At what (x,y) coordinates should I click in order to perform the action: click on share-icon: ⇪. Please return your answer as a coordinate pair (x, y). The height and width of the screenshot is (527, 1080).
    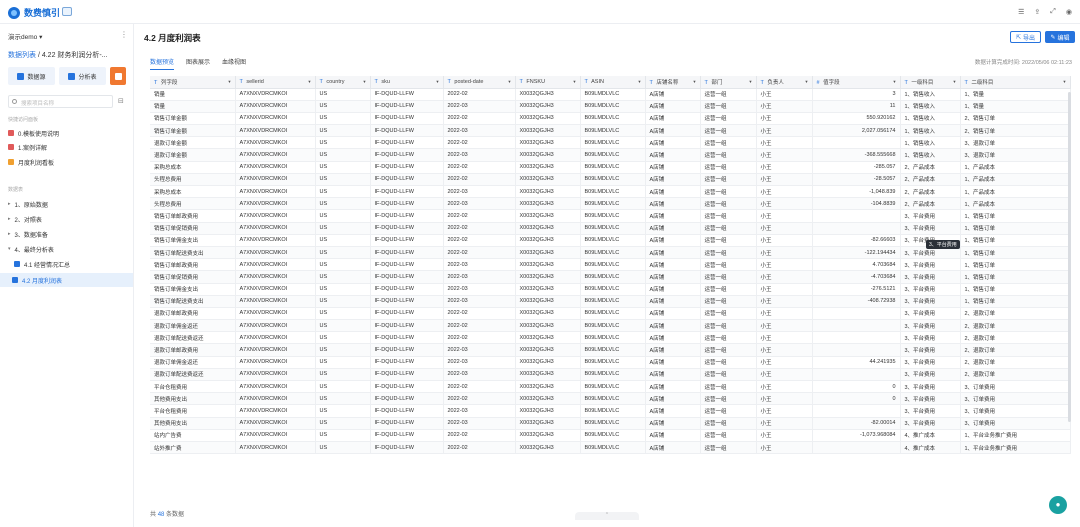
    Looking at the image, I should click on (1037, 12).